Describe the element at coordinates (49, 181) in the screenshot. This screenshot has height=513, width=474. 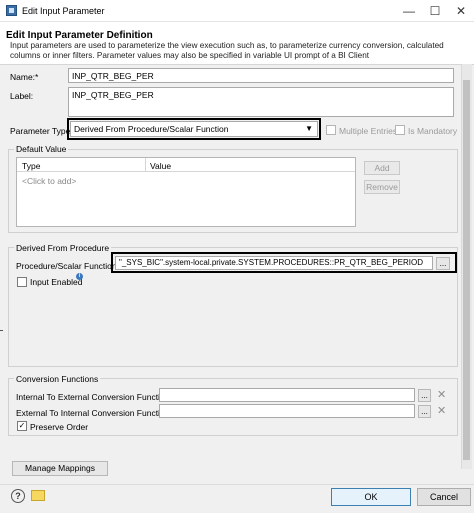
I see `click-to-add-row: <Click to add>` at that location.